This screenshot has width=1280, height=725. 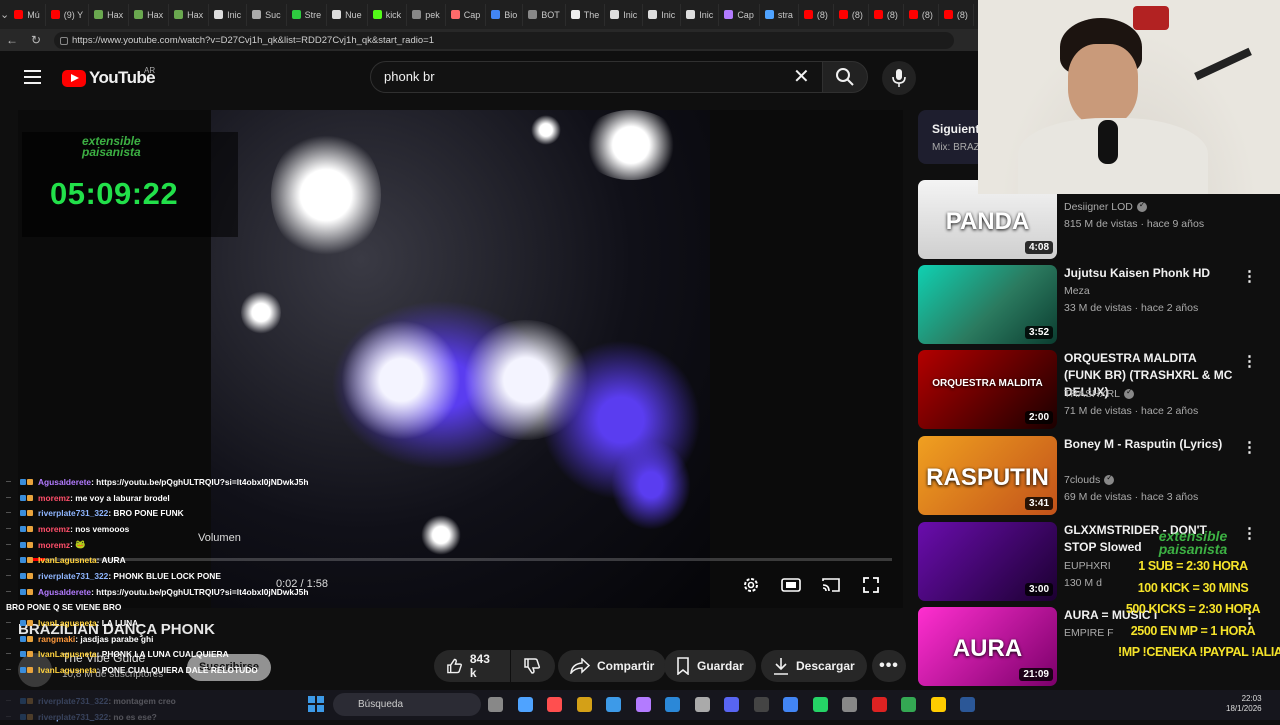 I want to click on menu-icon, so click(x=32, y=77).